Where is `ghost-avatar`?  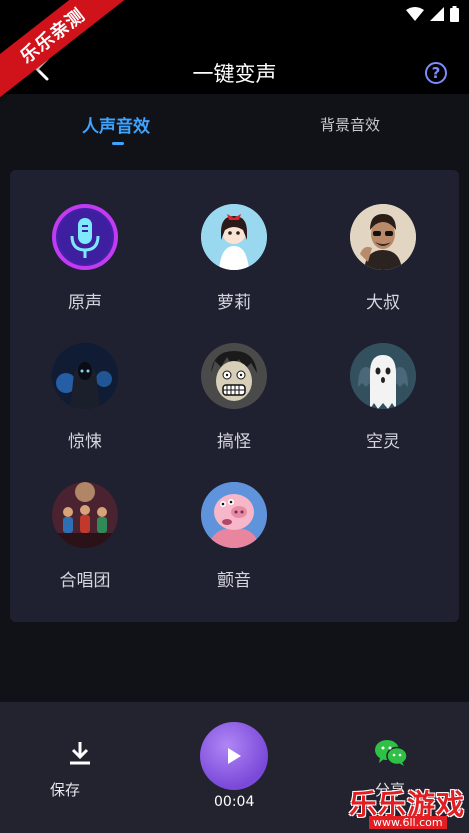 ghost-avatar is located at coordinates (383, 376).